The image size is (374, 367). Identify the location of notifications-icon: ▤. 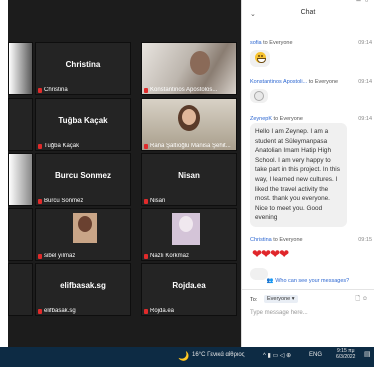
(367, 354).